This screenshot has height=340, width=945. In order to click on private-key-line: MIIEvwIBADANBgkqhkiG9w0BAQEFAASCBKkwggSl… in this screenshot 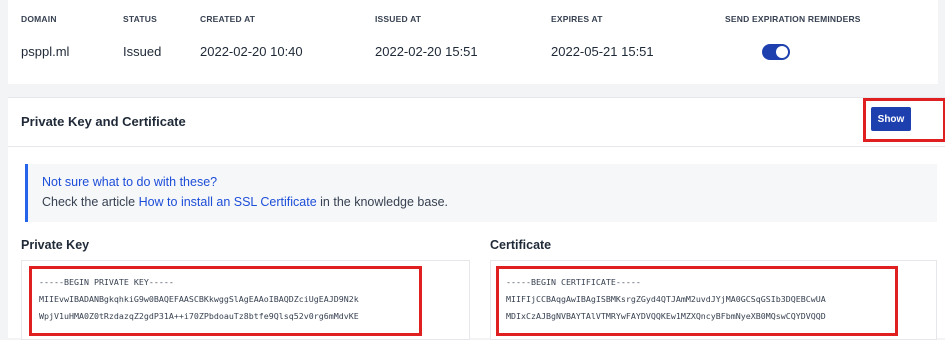, I will do `click(199, 299)`.